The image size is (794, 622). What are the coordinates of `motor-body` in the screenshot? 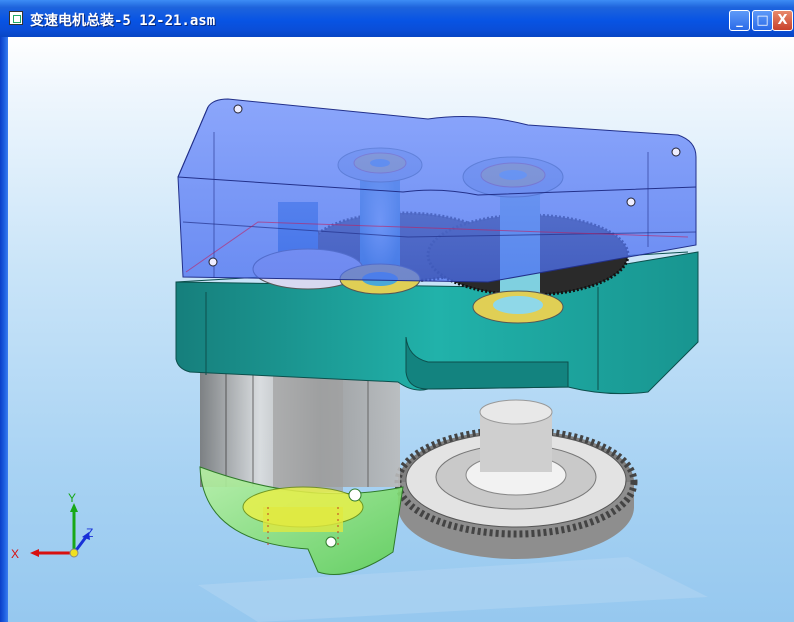 It's located at (300, 432).